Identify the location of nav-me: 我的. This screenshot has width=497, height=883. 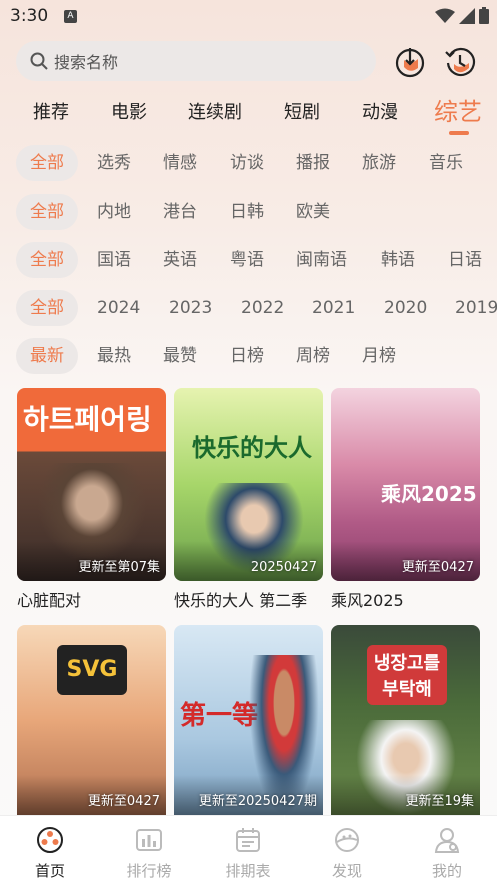
(447, 853).